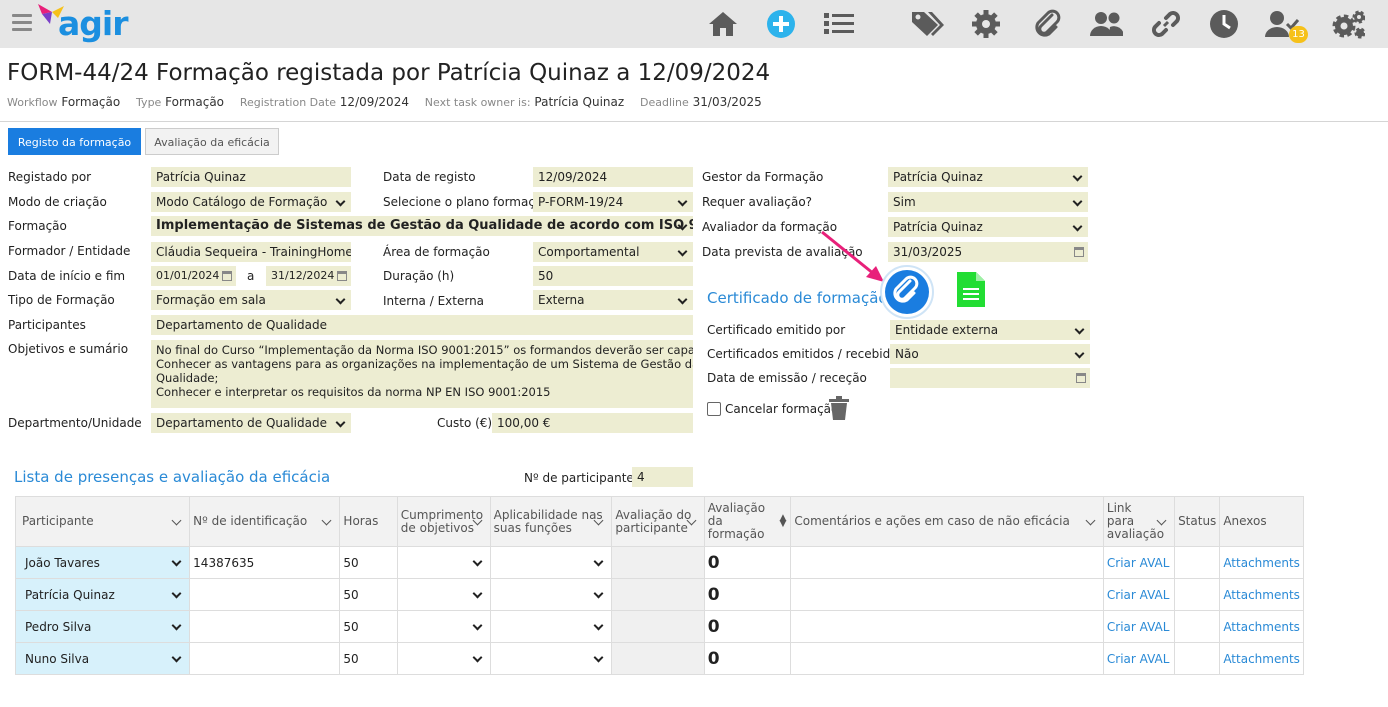 This screenshot has height=707, width=1388. I want to click on list-icon, so click(839, 24).